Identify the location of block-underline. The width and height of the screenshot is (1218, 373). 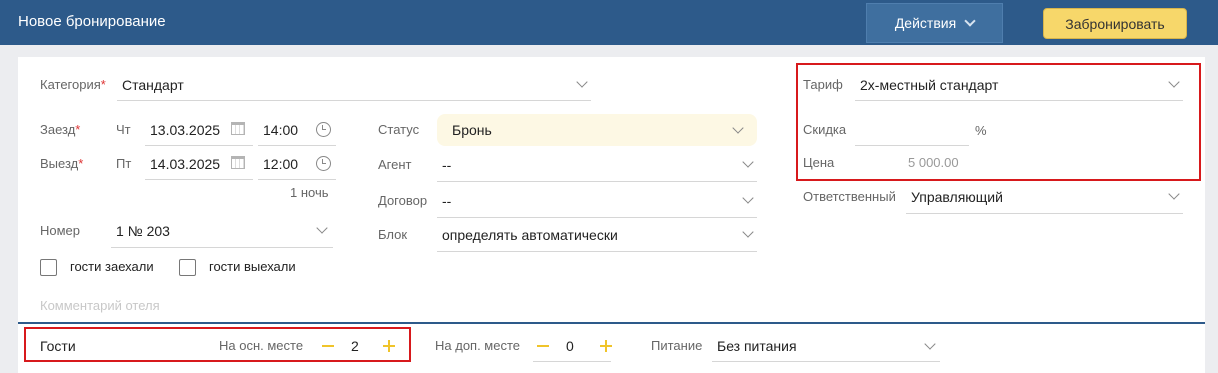
(597, 251).